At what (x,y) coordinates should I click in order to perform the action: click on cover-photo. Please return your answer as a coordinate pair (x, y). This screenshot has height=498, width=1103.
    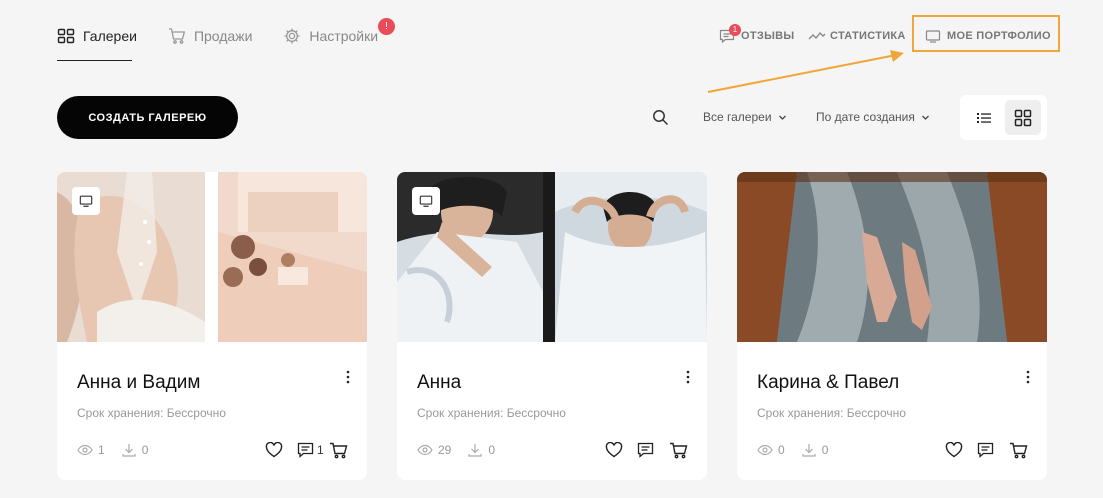
    Looking at the image, I should click on (892, 257).